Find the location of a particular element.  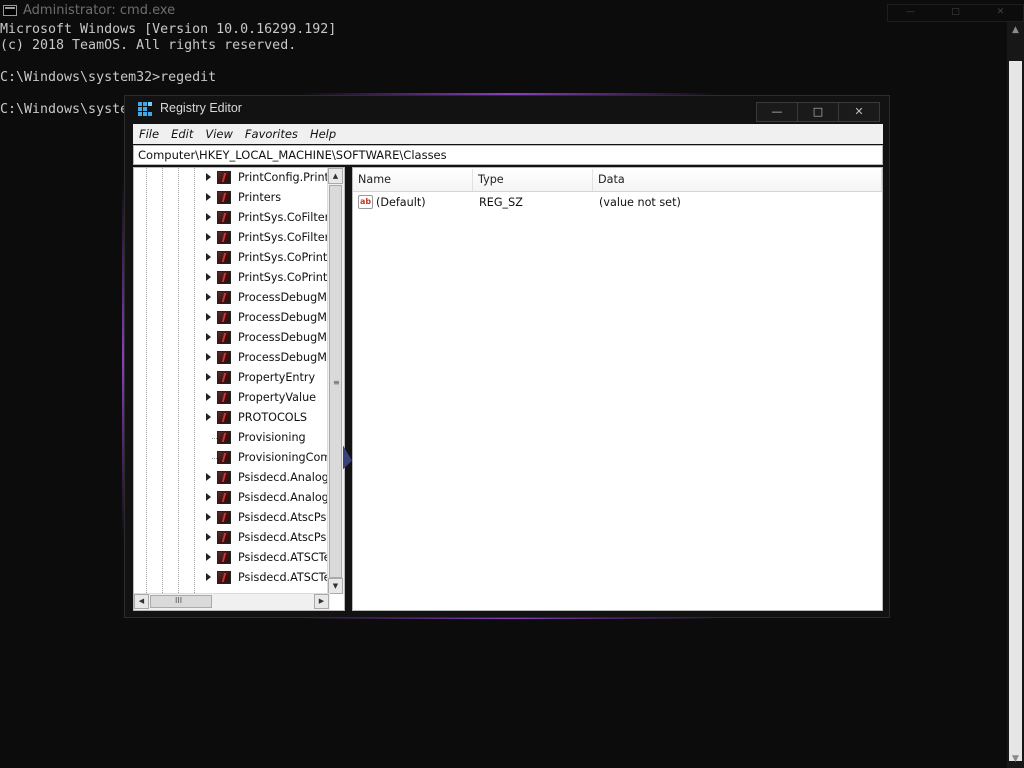

tree-item-label: PropertyEntry is located at coordinates (277, 377).